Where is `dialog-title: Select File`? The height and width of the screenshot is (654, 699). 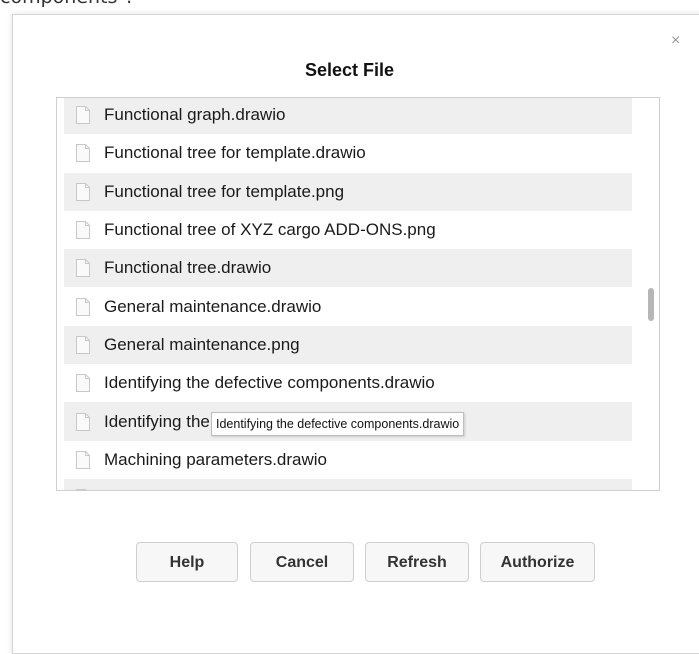
dialog-title: Select File is located at coordinates (349, 70).